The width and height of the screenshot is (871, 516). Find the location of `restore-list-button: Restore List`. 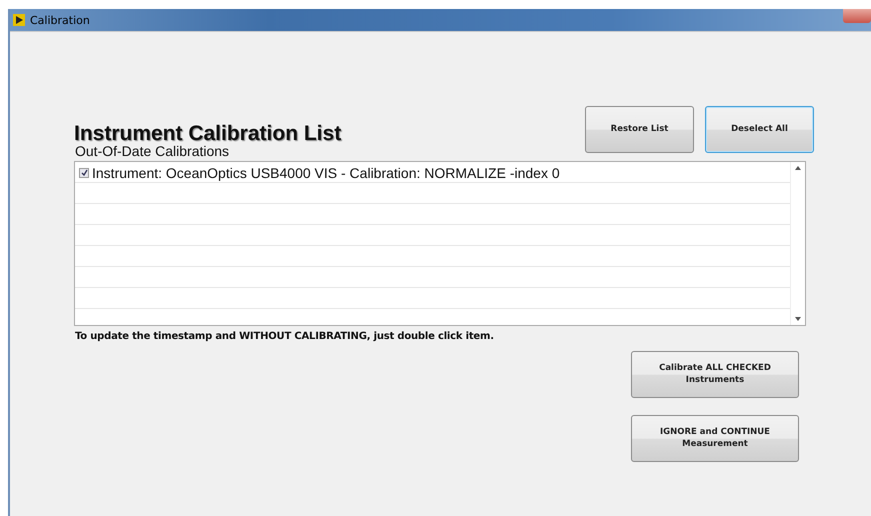

restore-list-button: Restore List is located at coordinates (639, 129).